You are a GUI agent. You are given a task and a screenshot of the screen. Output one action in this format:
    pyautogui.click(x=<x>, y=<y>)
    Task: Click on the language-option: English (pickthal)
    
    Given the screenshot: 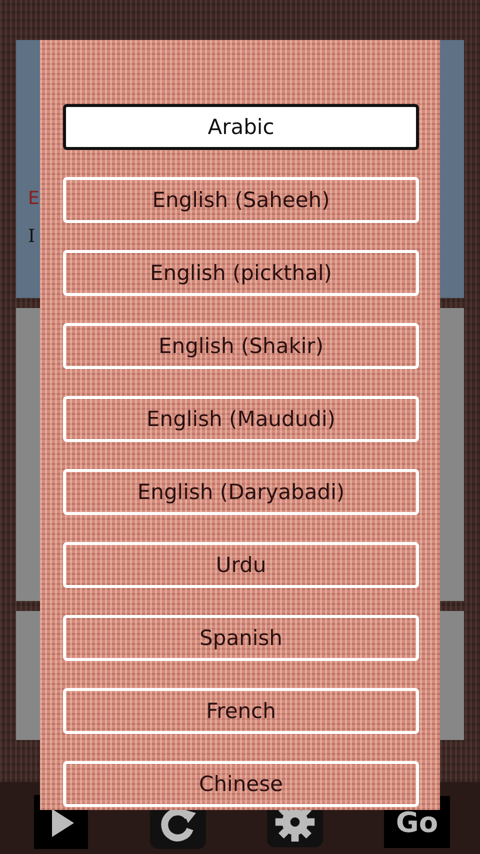 What is the action you would take?
    pyautogui.click(x=241, y=273)
    